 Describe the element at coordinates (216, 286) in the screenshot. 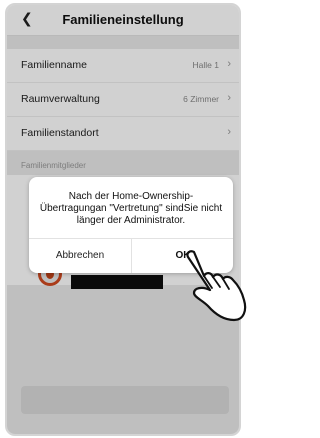

I see `pointing-hand-icon` at that location.